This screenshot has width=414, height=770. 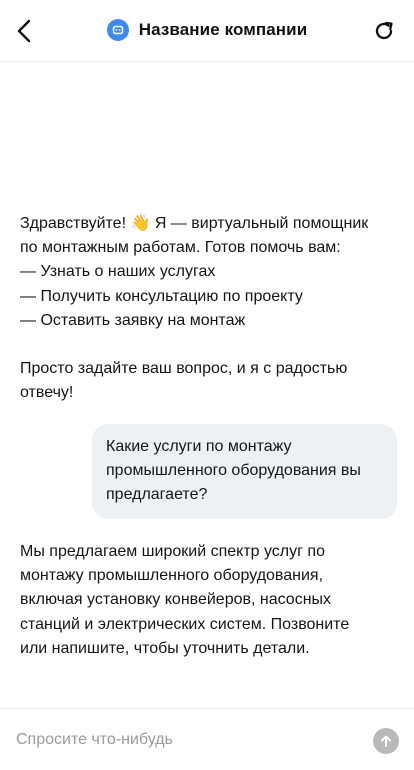 I want to click on send-button, so click(x=386, y=741).